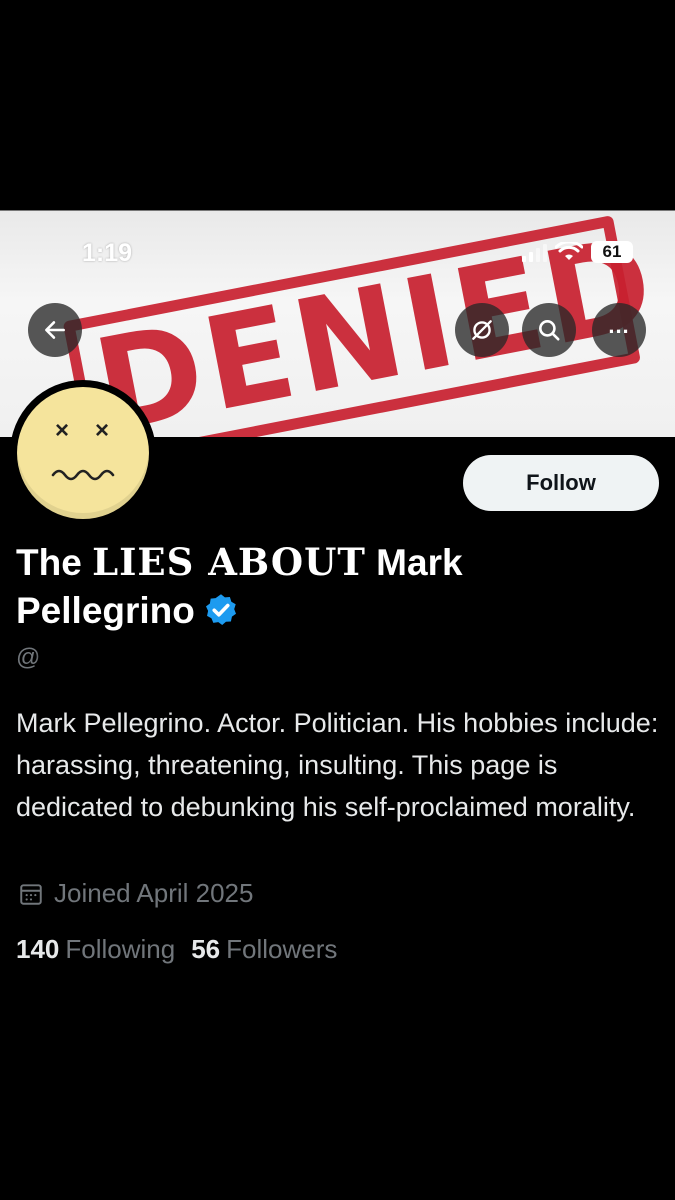 This screenshot has height=1200, width=675. Describe the element at coordinates (145, 663) in the screenshot. I see `handle-redaction` at that location.